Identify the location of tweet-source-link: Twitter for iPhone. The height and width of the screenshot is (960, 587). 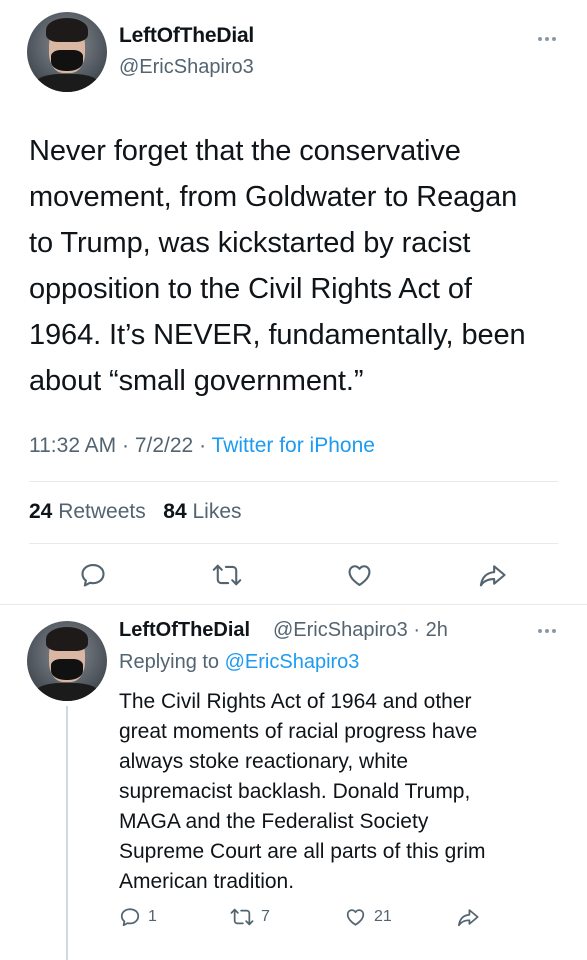
(293, 445).